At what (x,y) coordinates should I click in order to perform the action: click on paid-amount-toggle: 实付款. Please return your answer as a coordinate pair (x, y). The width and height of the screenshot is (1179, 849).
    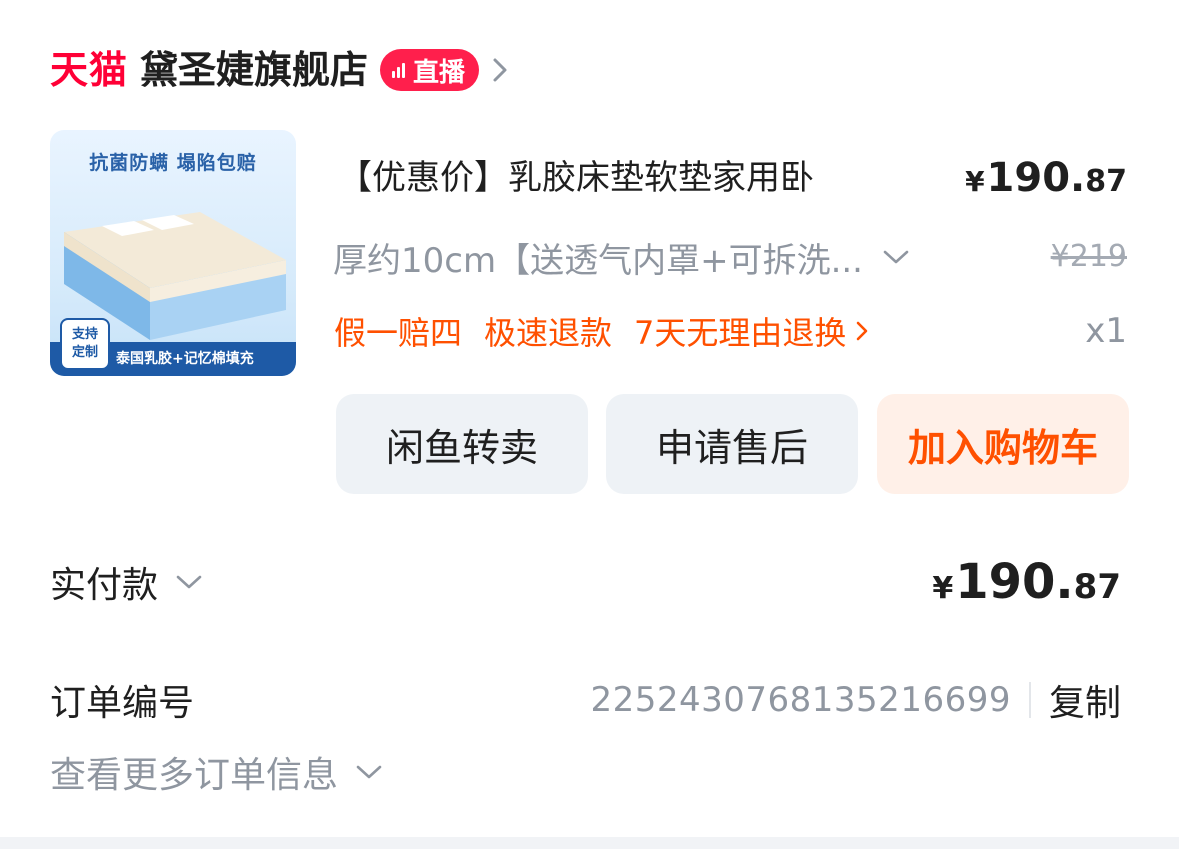
    Looking at the image, I should click on (127, 582).